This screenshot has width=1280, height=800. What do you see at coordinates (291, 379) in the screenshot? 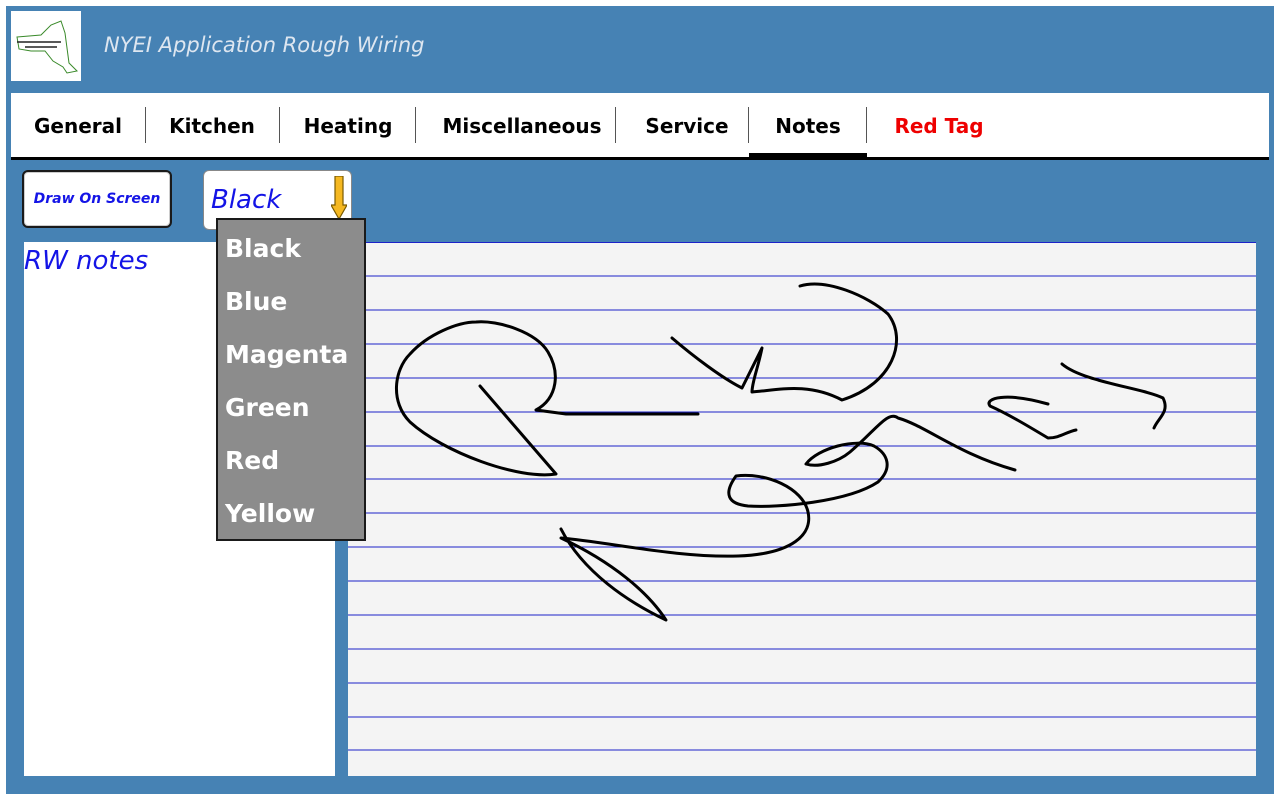
I see `color-dropdown-menu: Black Blue Magenta Green Red Yellow` at bounding box center [291, 379].